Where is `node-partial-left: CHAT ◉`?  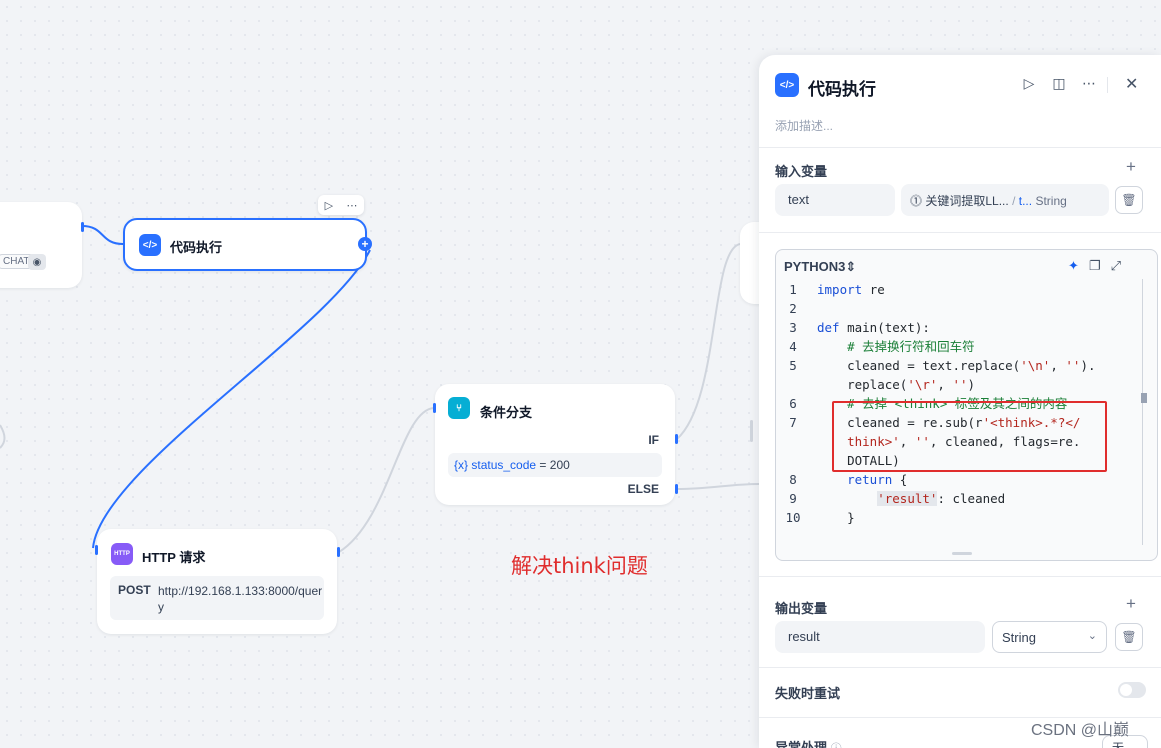 node-partial-left: CHAT ◉ is located at coordinates (41, 245).